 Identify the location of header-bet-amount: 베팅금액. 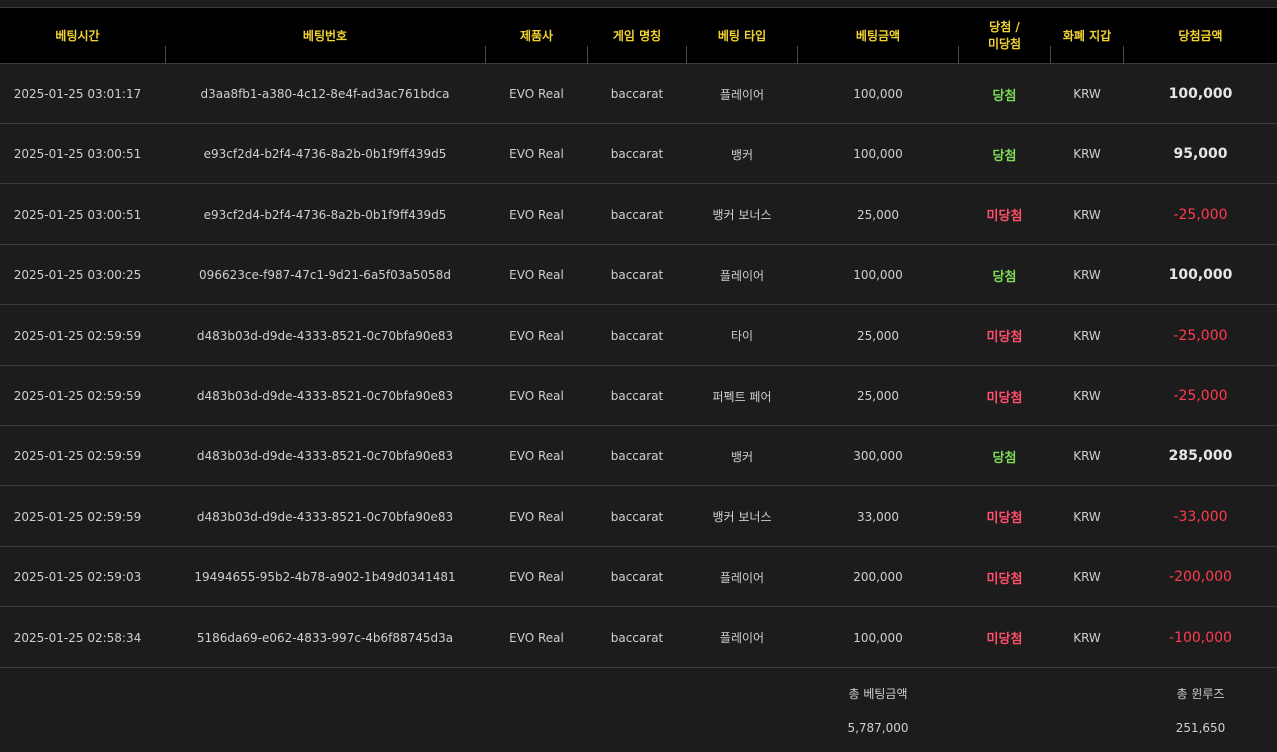
(878, 36).